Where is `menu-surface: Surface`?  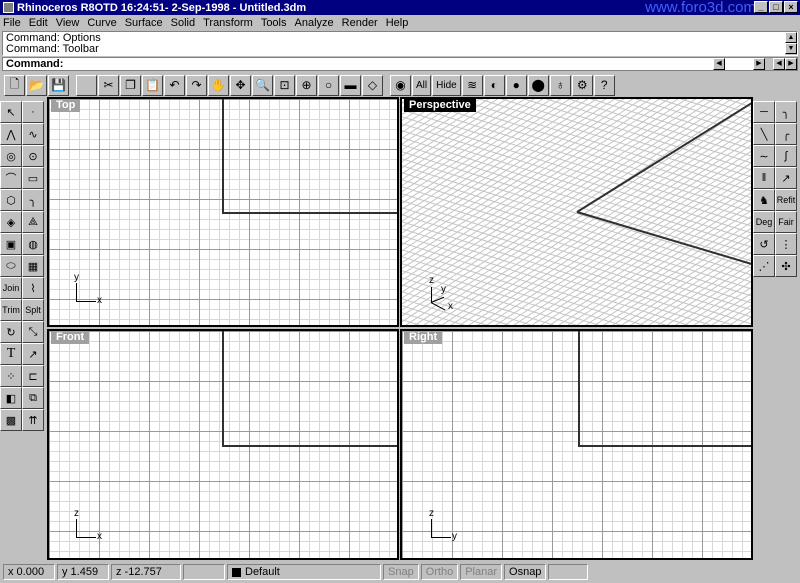
menu-surface: Surface is located at coordinates (144, 23).